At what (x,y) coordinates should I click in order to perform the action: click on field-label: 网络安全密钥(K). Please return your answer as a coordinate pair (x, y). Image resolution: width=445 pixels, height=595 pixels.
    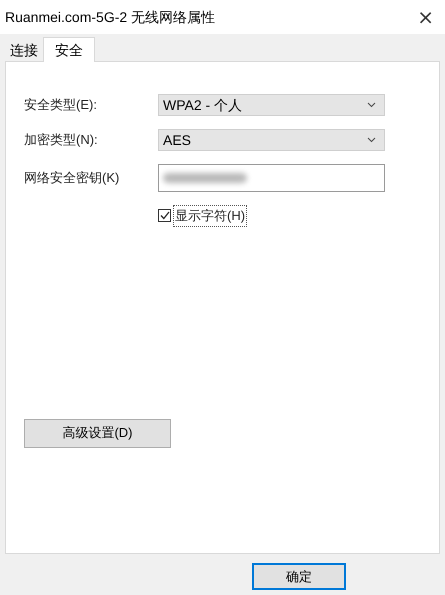
    Looking at the image, I should click on (72, 178).